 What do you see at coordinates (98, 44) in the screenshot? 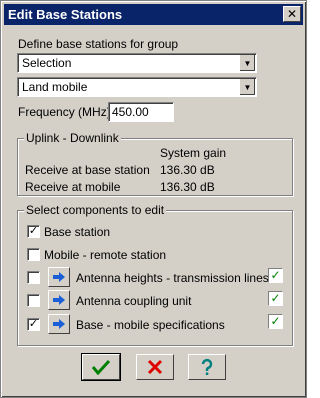
I see `define-label: Define base stations for group` at bounding box center [98, 44].